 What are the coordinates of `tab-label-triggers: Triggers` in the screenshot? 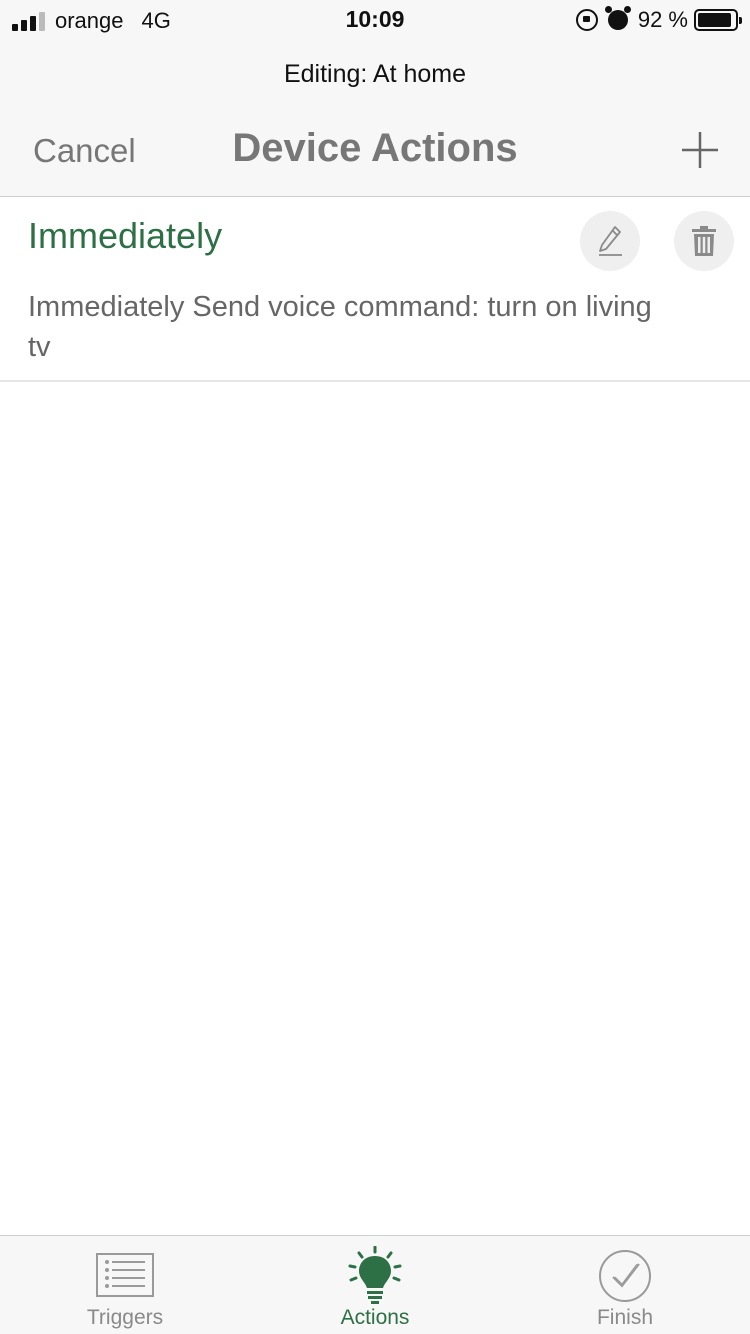 It's located at (125, 1317).